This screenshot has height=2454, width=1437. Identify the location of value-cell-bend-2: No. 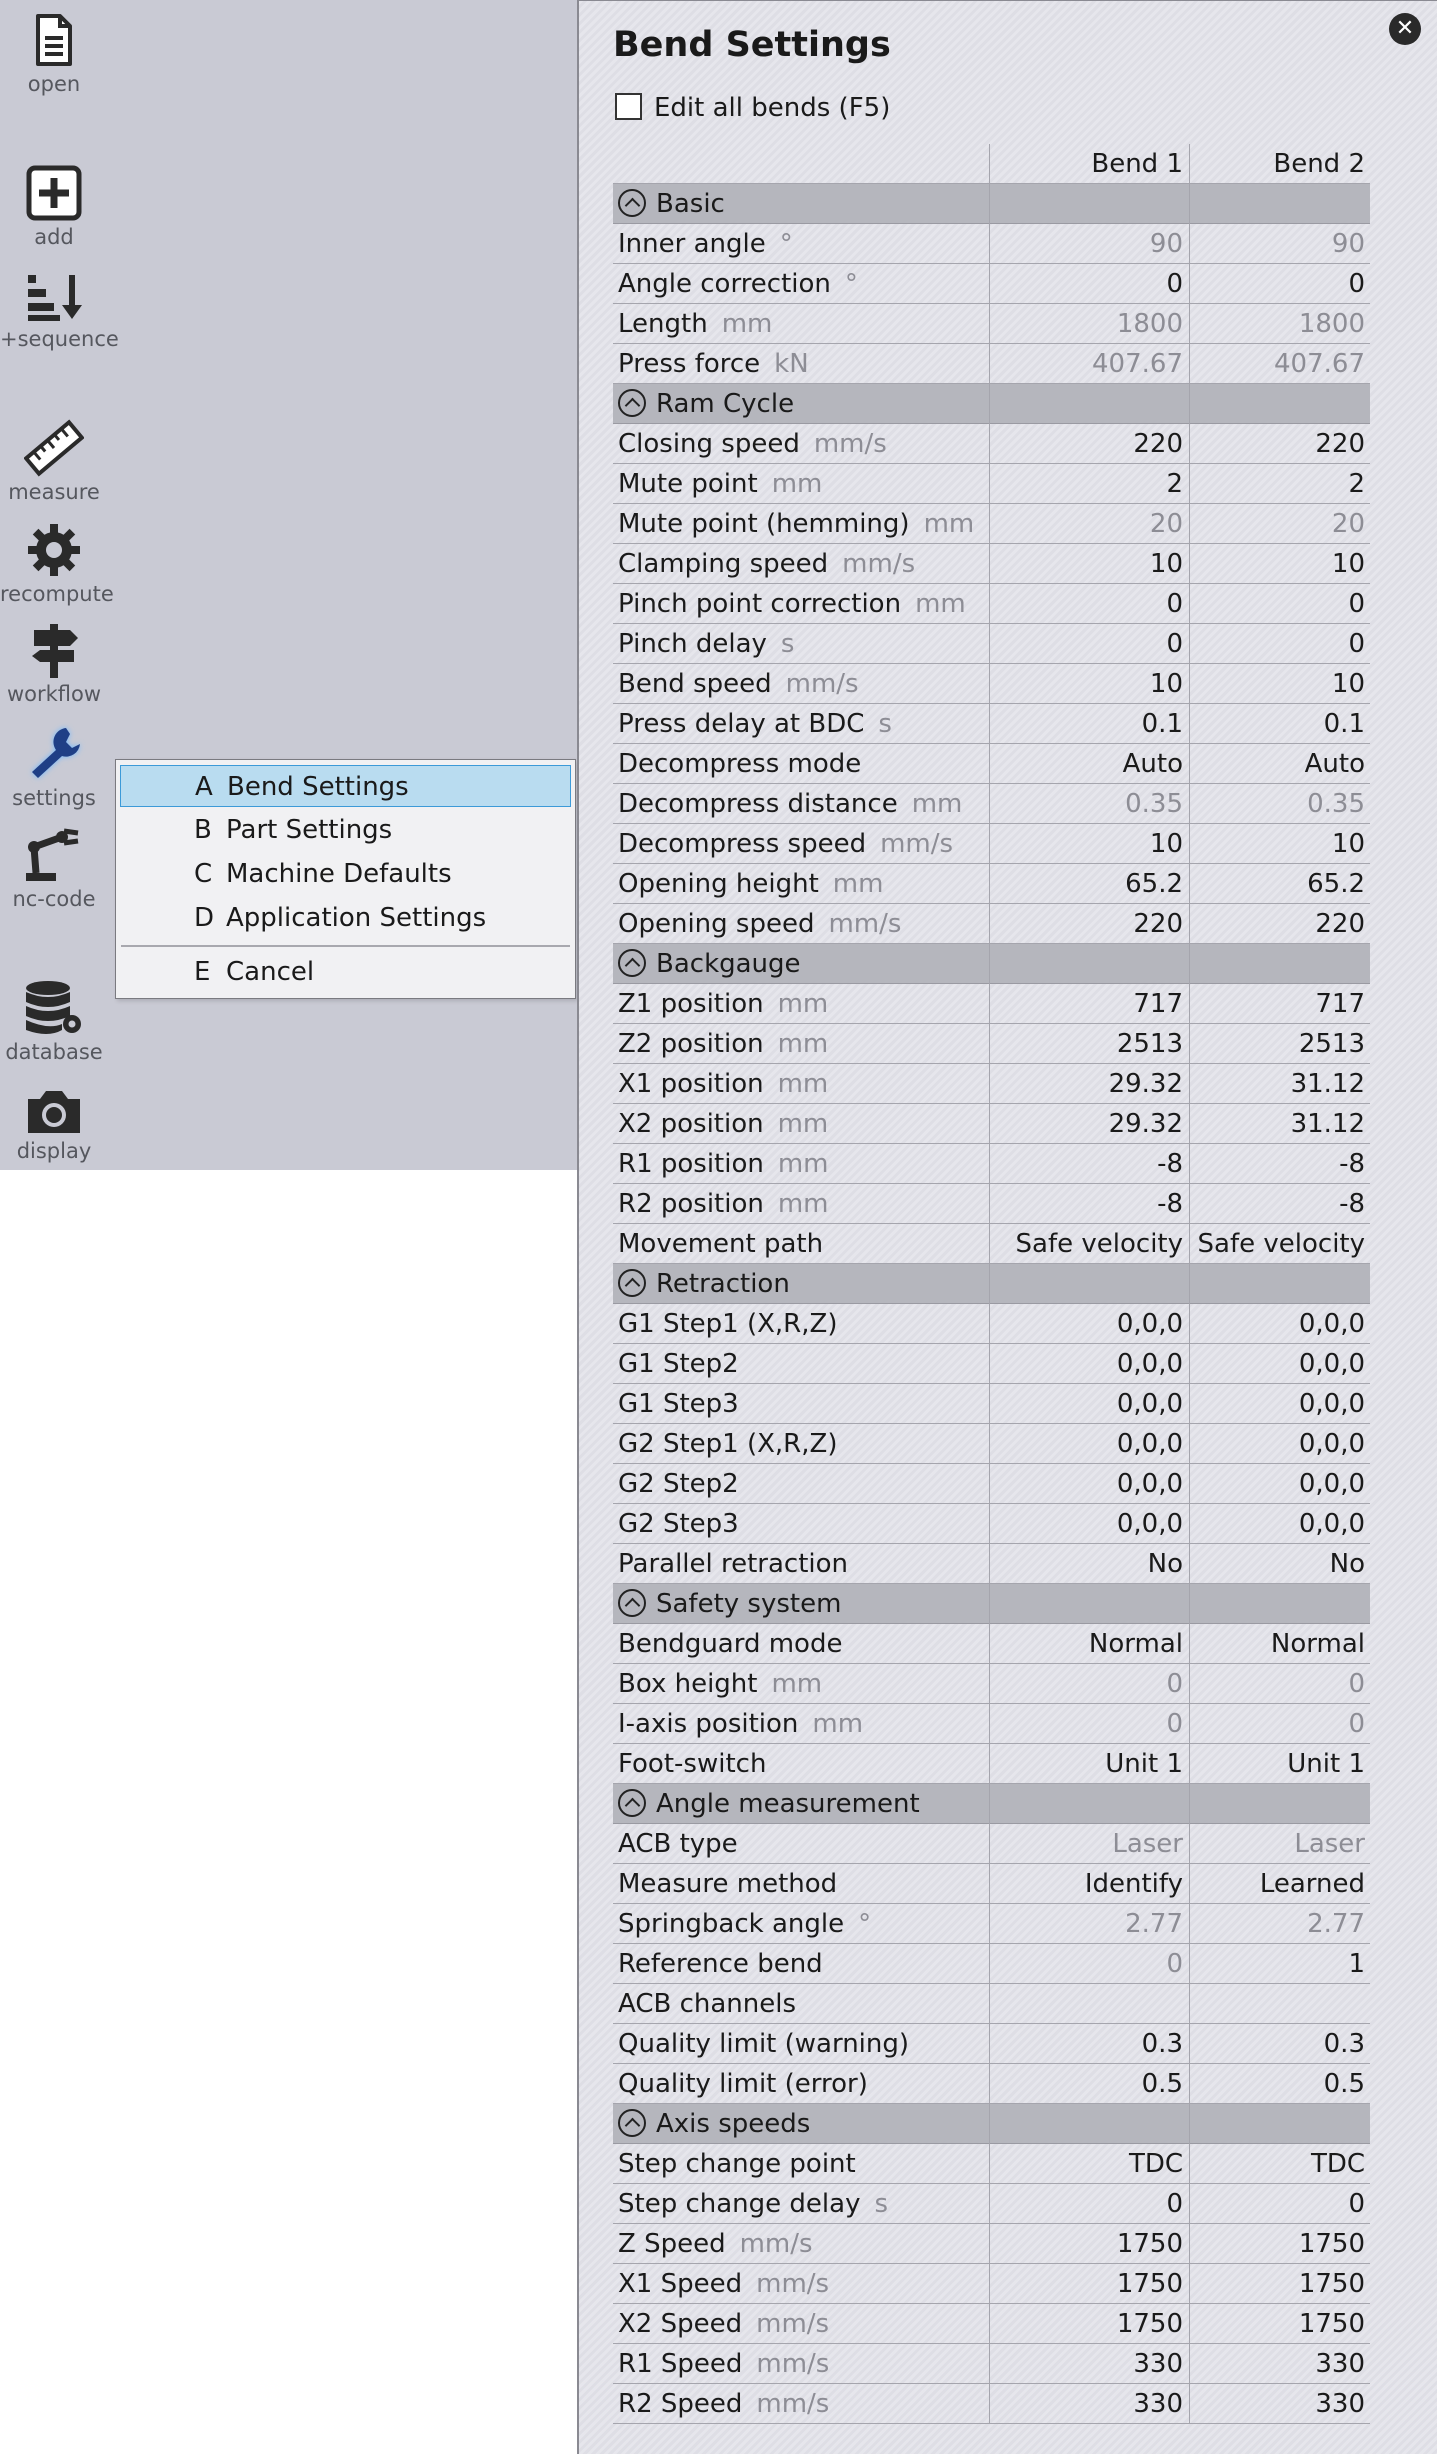
(1279, 1564).